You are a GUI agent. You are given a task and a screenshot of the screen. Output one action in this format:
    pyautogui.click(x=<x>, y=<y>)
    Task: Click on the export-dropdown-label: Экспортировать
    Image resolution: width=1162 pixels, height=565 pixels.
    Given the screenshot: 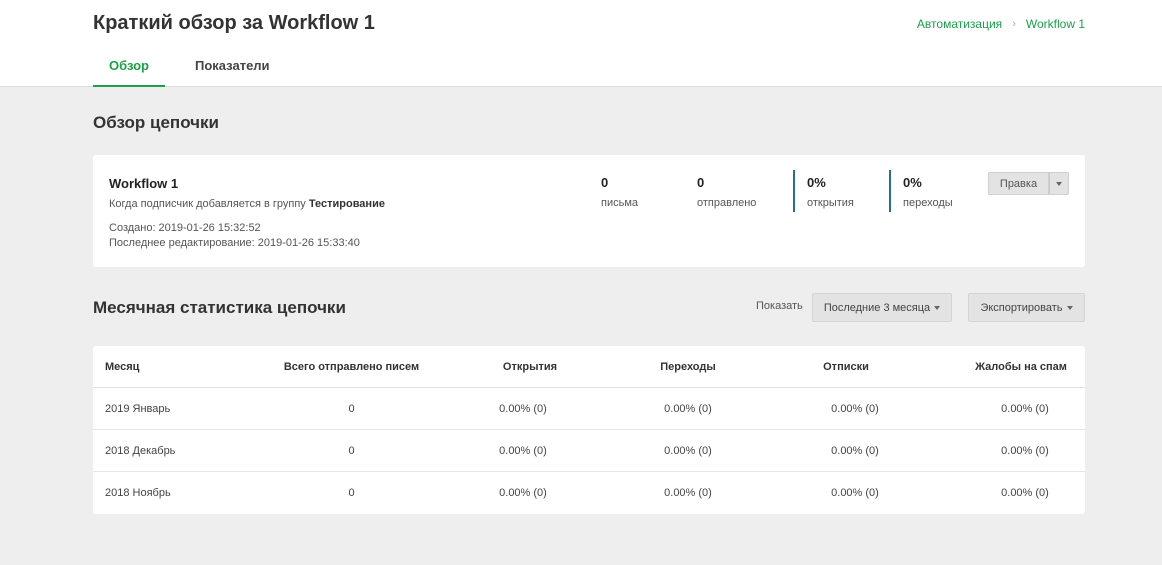 What is the action you would take?
    pyautogui.click(x=1021, y=307)
    